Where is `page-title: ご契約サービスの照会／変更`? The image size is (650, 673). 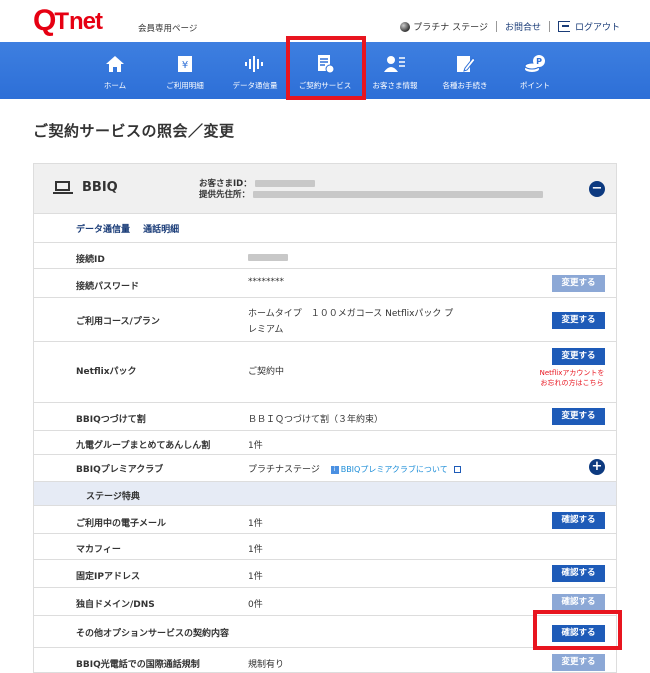 page-title: ご契約サービスの照会／変更 is located at coordinates (134, 131).